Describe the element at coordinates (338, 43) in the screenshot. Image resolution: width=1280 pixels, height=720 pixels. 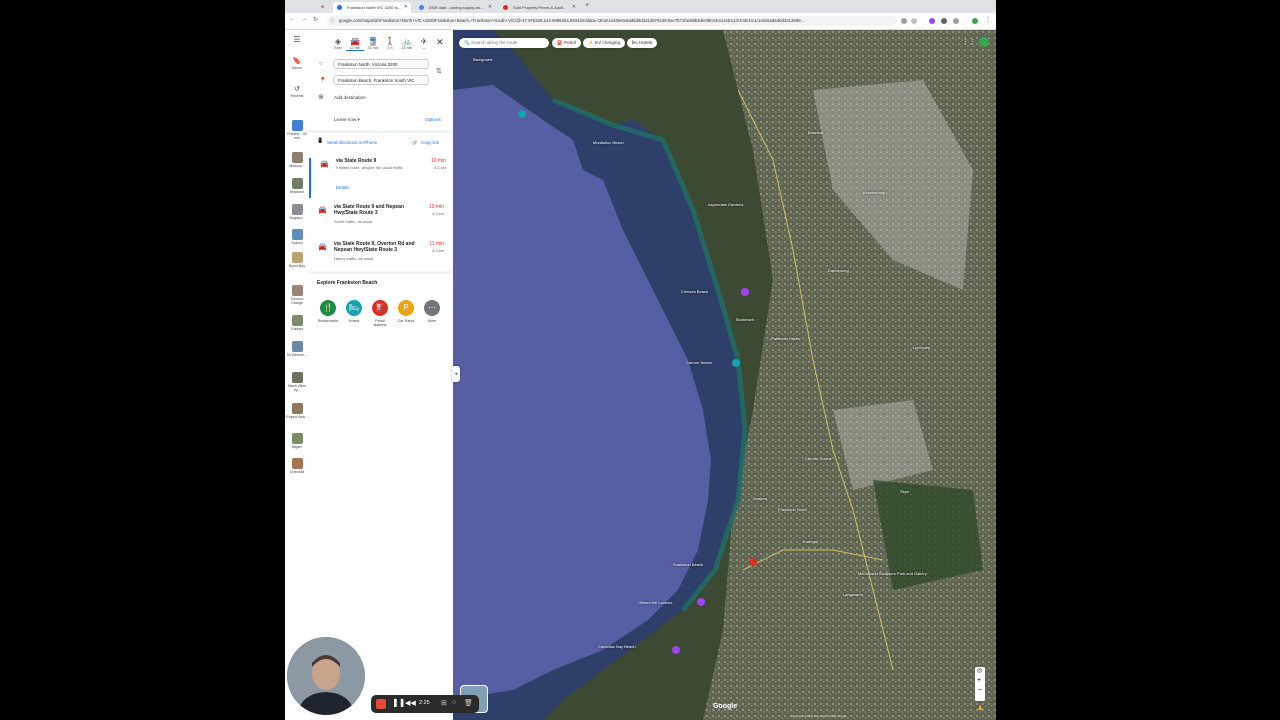
I see `mode-best: ◈ Best` at that location.